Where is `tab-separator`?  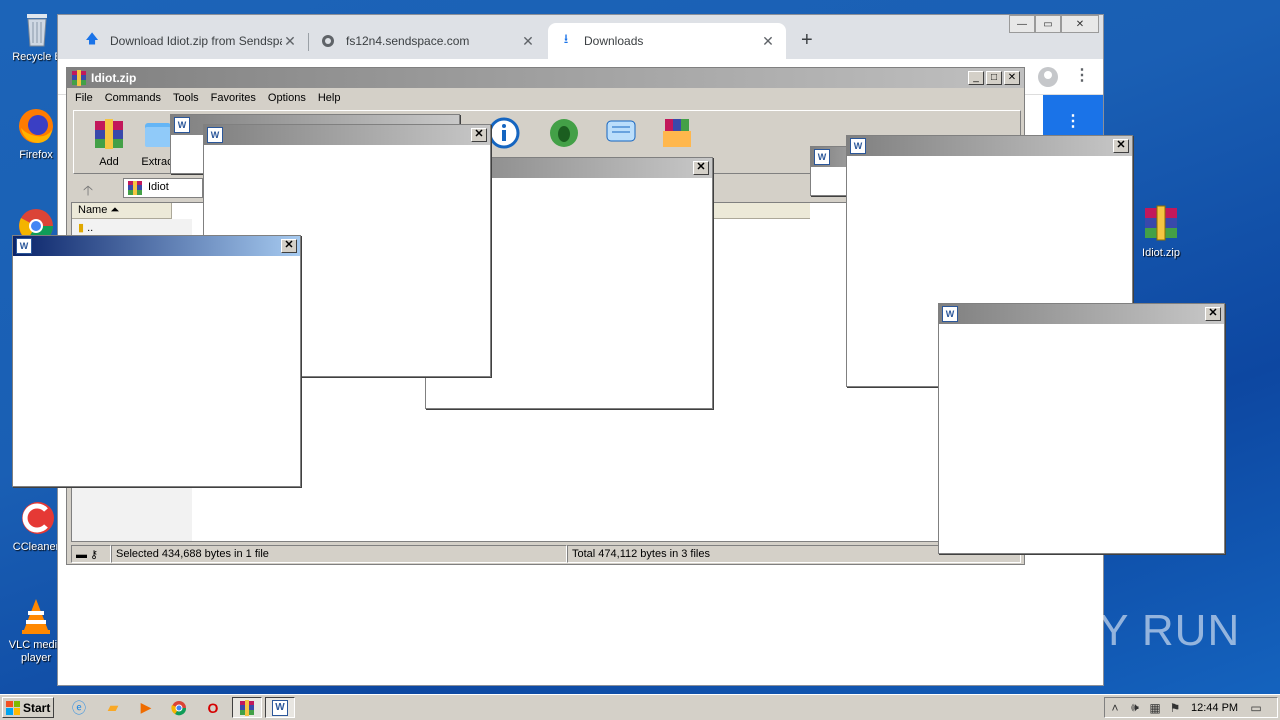 tab-separator is located at coordinates (308, 42).